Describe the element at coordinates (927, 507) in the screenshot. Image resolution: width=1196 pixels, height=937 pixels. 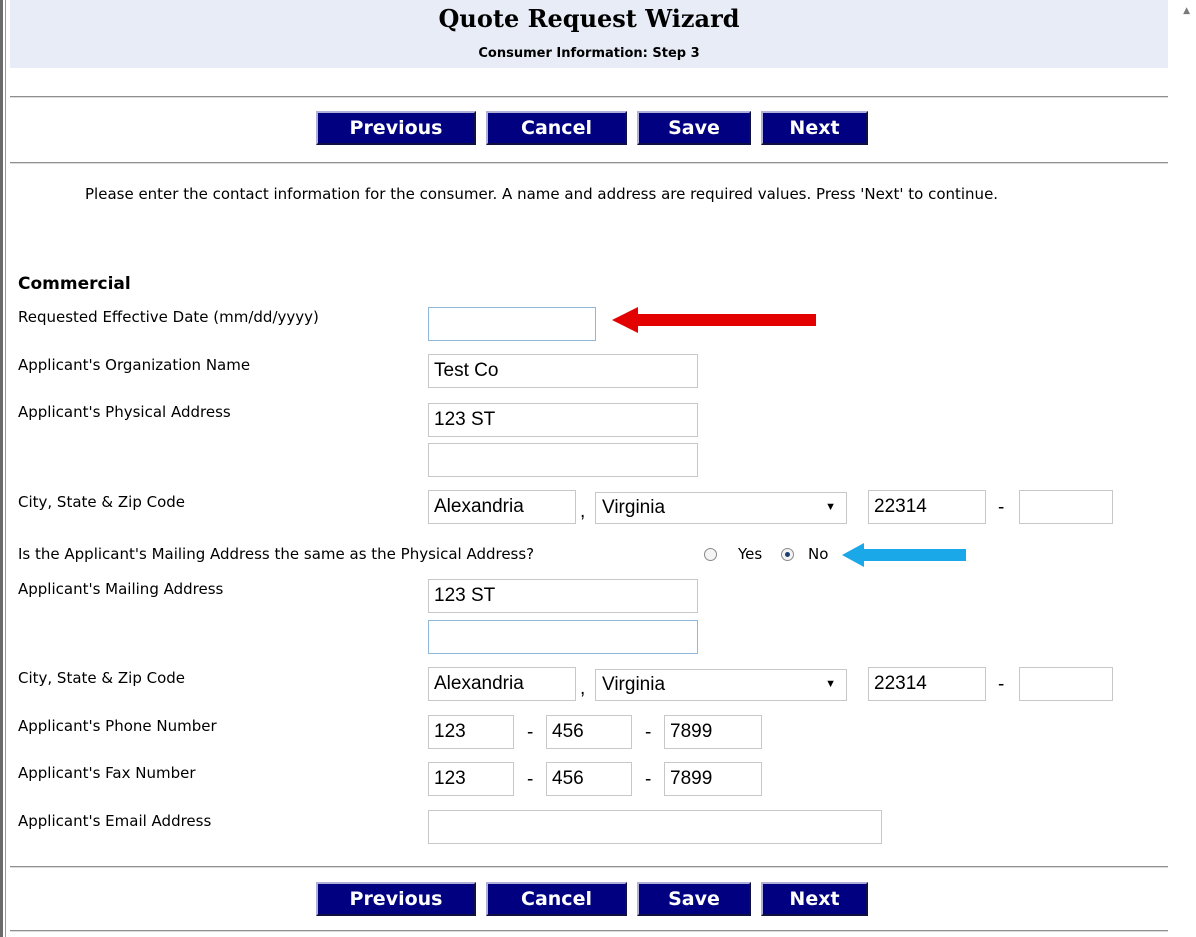
I see `physical-zip-input: 22314` at that location.